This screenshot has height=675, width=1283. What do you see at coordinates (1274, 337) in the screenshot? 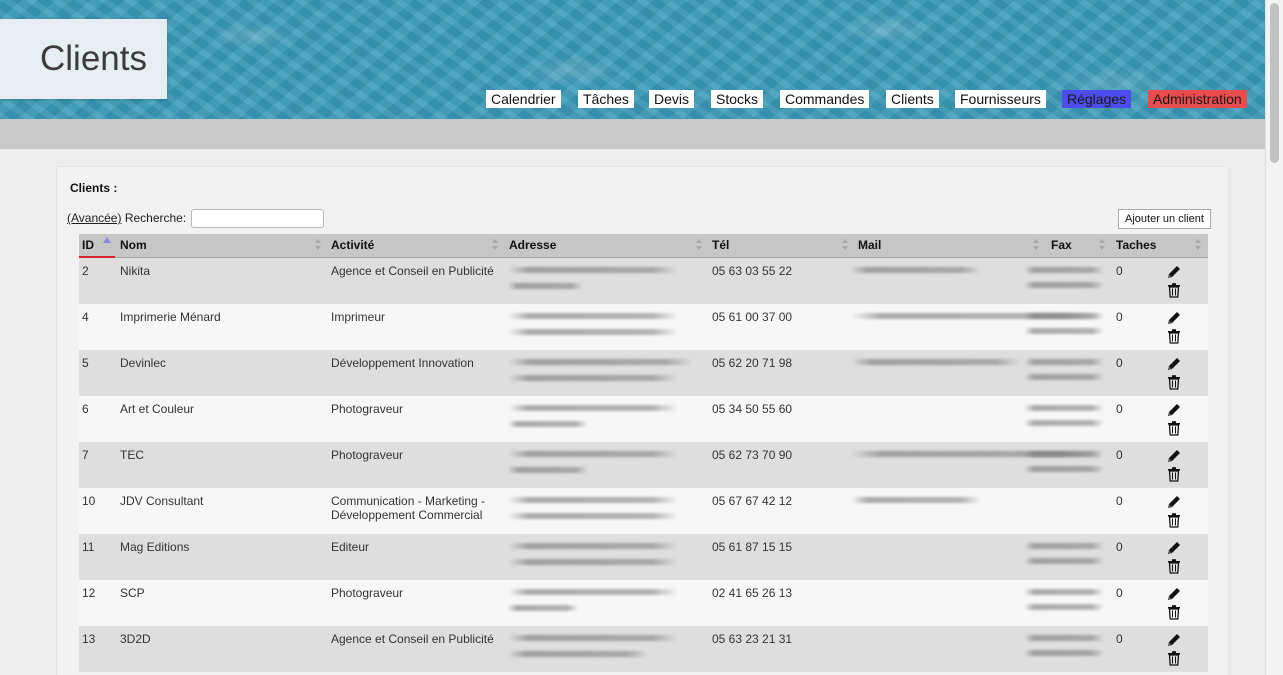
I see `vertical-scrollbar` at bounding box center [1274, 337].